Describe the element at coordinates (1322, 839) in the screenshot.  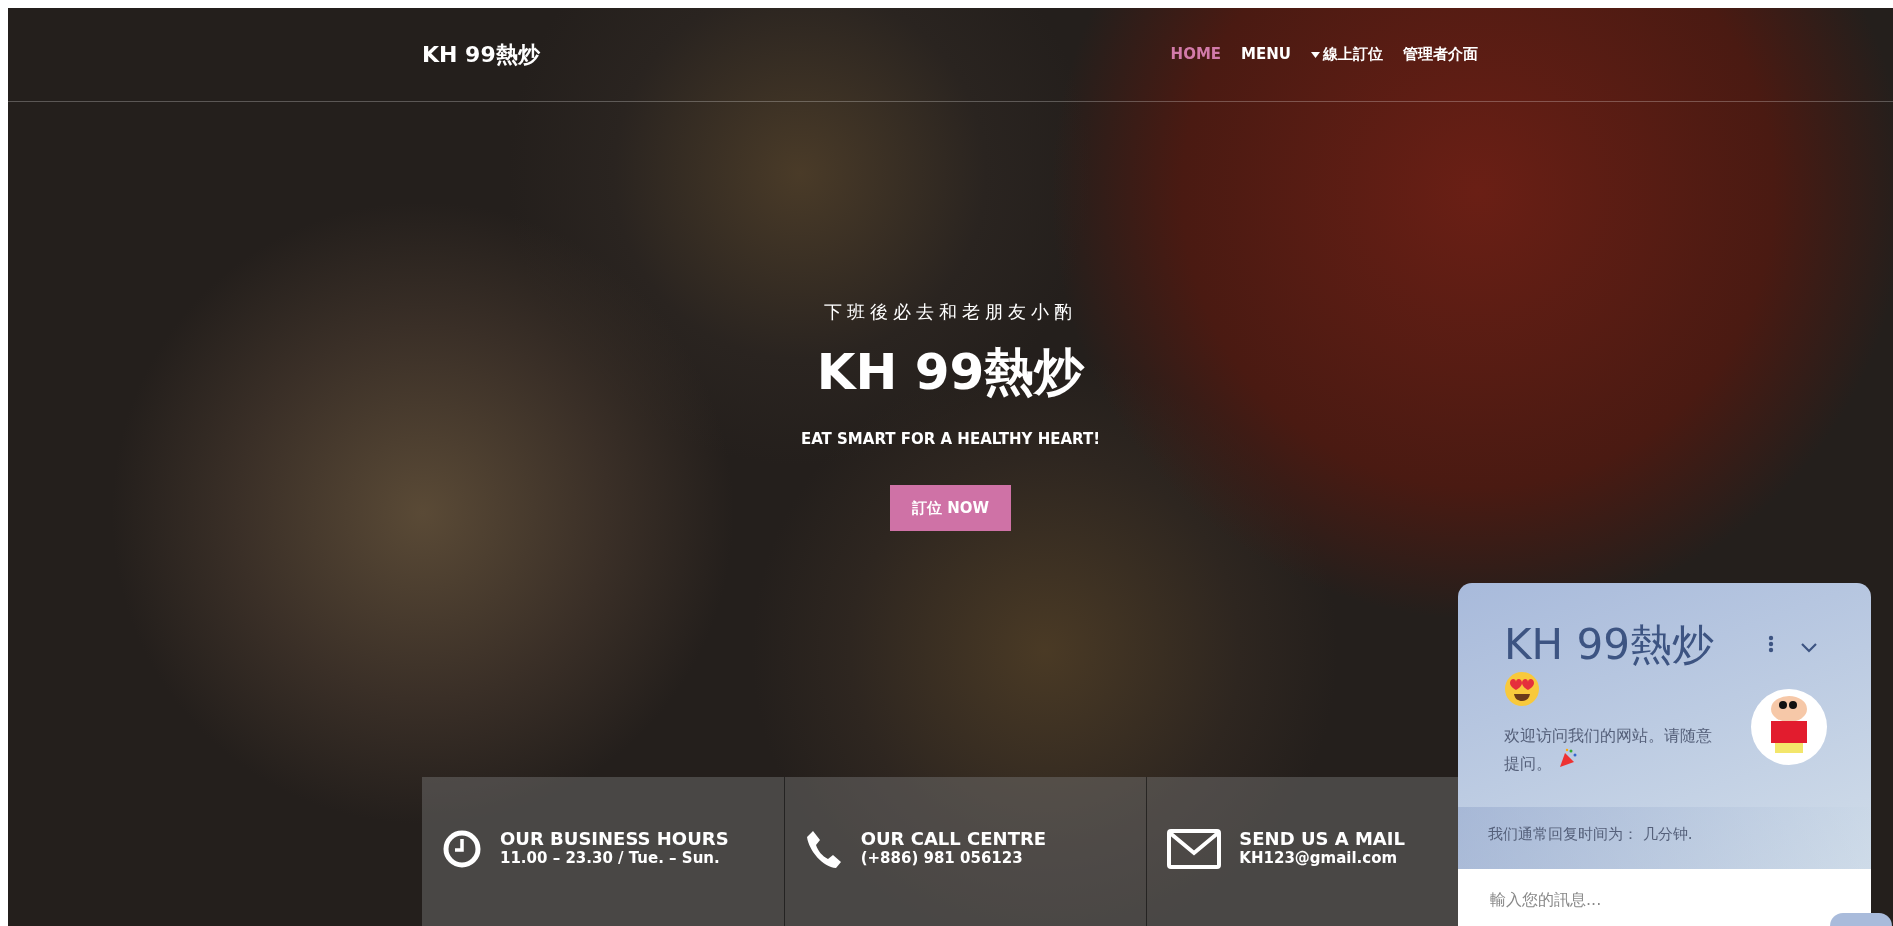
I see `info-title: SEND US A MAIL` at that location.